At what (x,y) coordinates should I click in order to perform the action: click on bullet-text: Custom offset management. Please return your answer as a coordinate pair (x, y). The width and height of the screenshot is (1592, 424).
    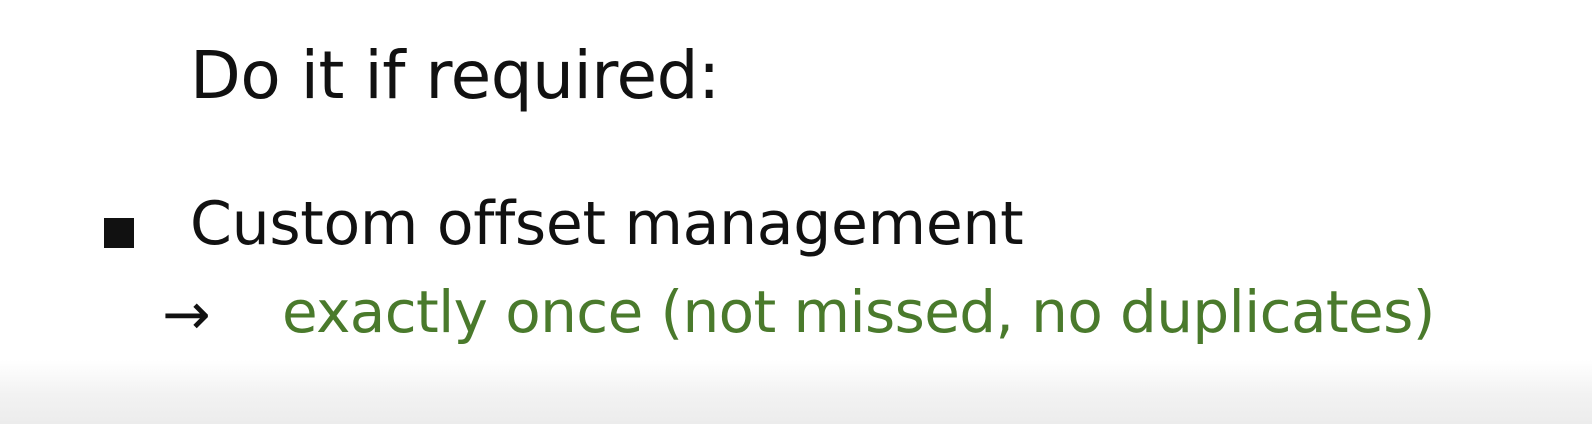
    Looking at the image, I should click on (607, 224).